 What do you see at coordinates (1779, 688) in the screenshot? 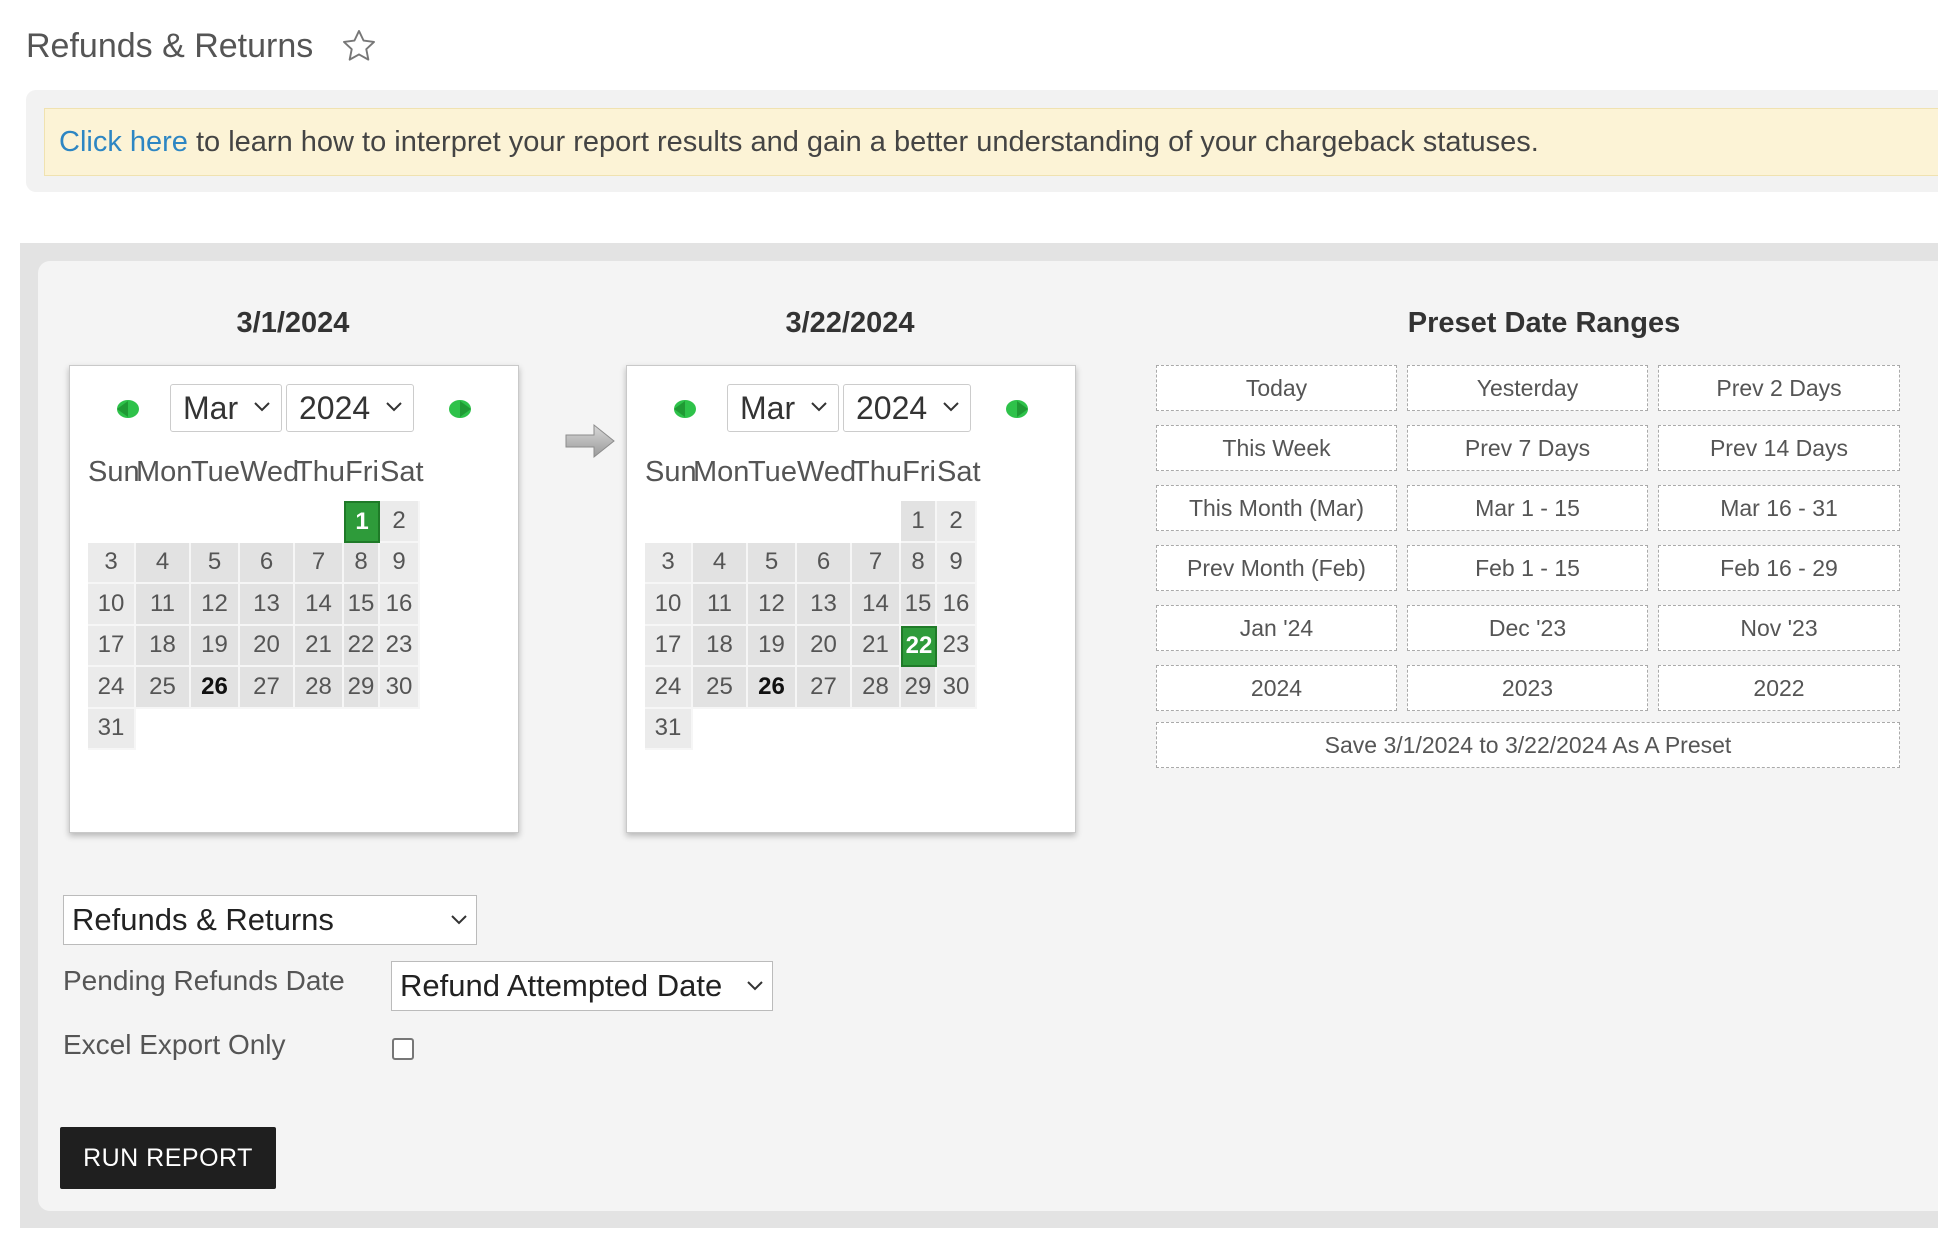
I see `preset-range-button: 2022` at bounding box center [1779, 688].